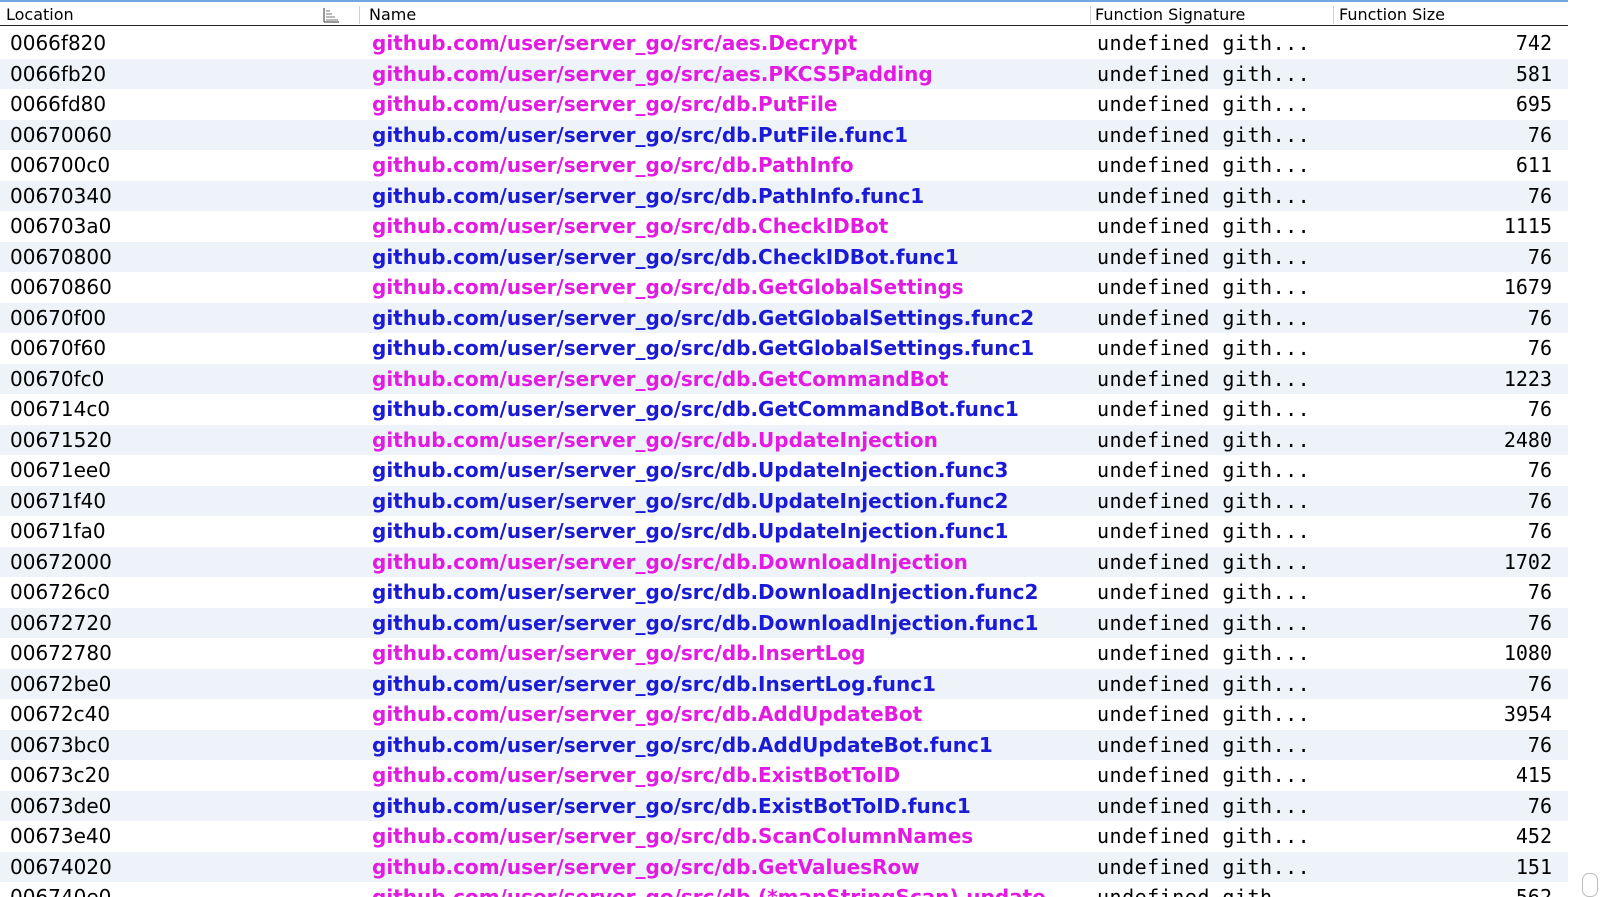  Describe the element at coordinates (61, 439) in the screenshot. I see `cell-location: 00671520` at that location.